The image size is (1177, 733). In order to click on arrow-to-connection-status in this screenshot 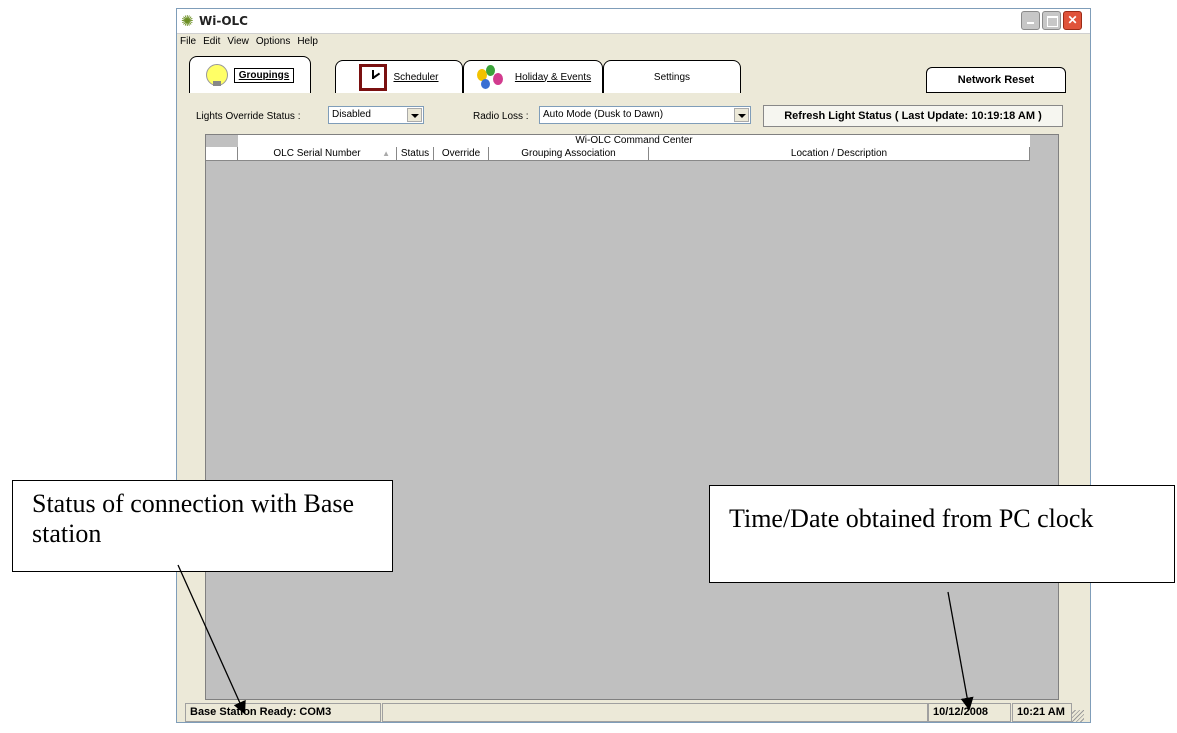, I will do `click(211, 639)`.